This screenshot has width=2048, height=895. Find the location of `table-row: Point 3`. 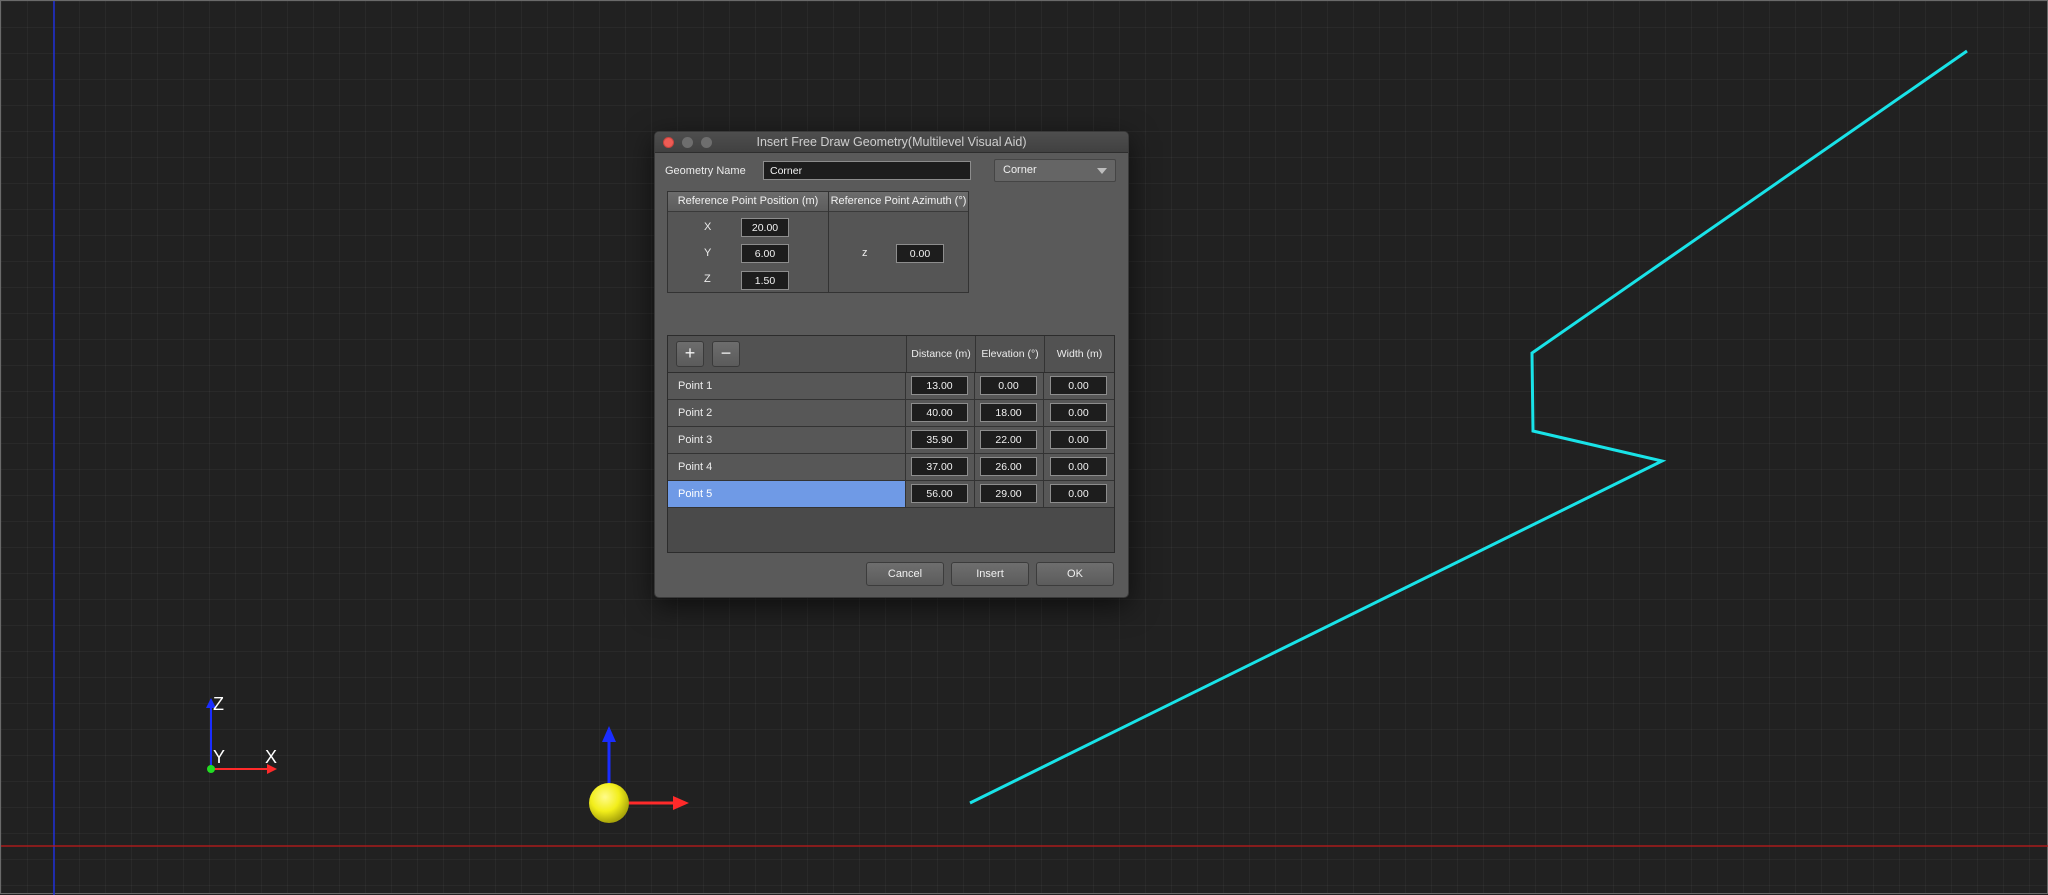

table-row: Point 3 is located at coordinates (891, 440).